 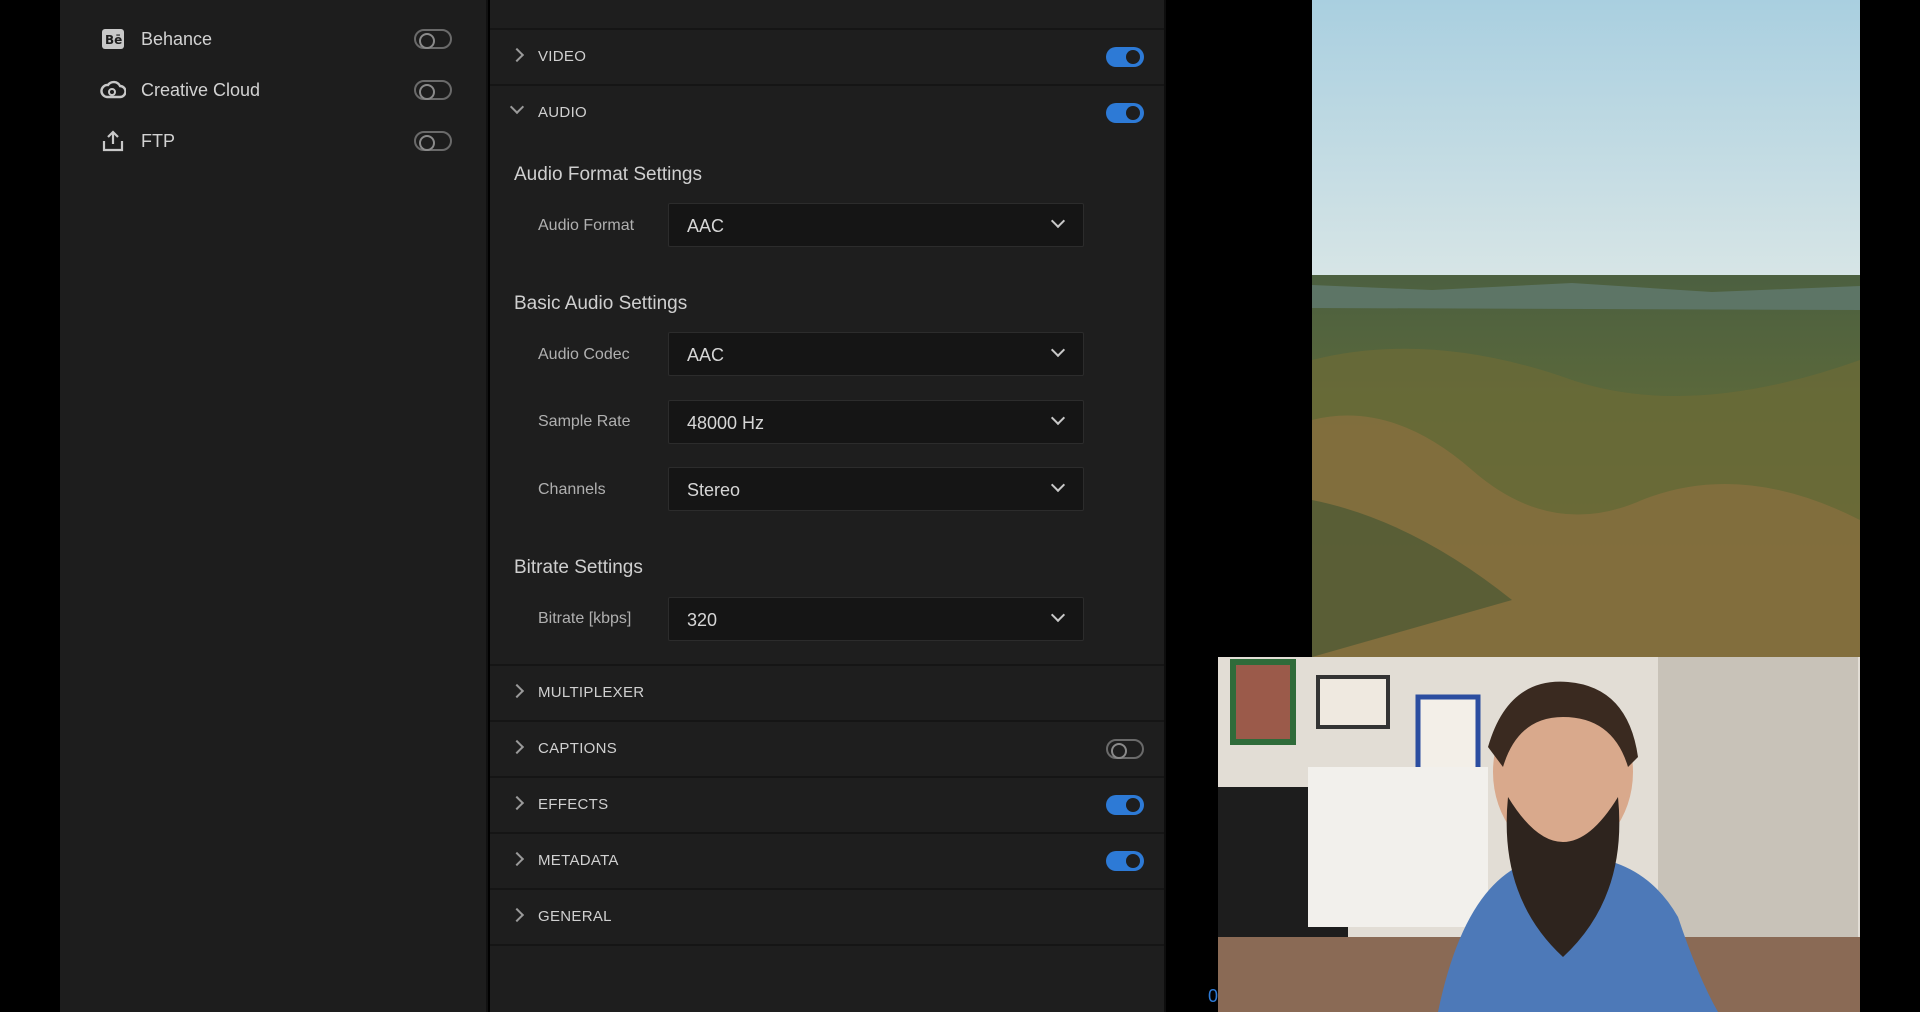 I want to click on audio-format-label: Audio Format, so click(x=586, y=225).